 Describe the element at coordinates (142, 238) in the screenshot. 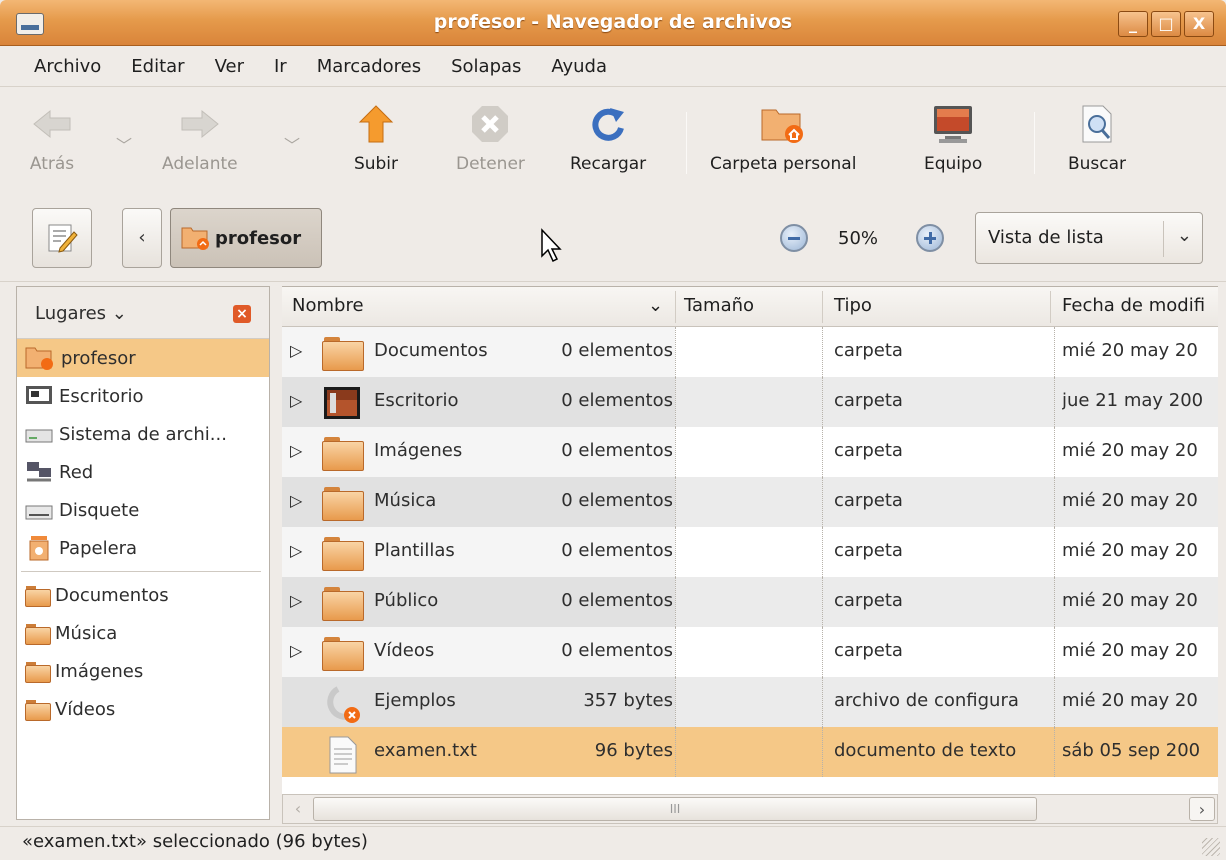

I see `path-back-button: ‹` at that location.